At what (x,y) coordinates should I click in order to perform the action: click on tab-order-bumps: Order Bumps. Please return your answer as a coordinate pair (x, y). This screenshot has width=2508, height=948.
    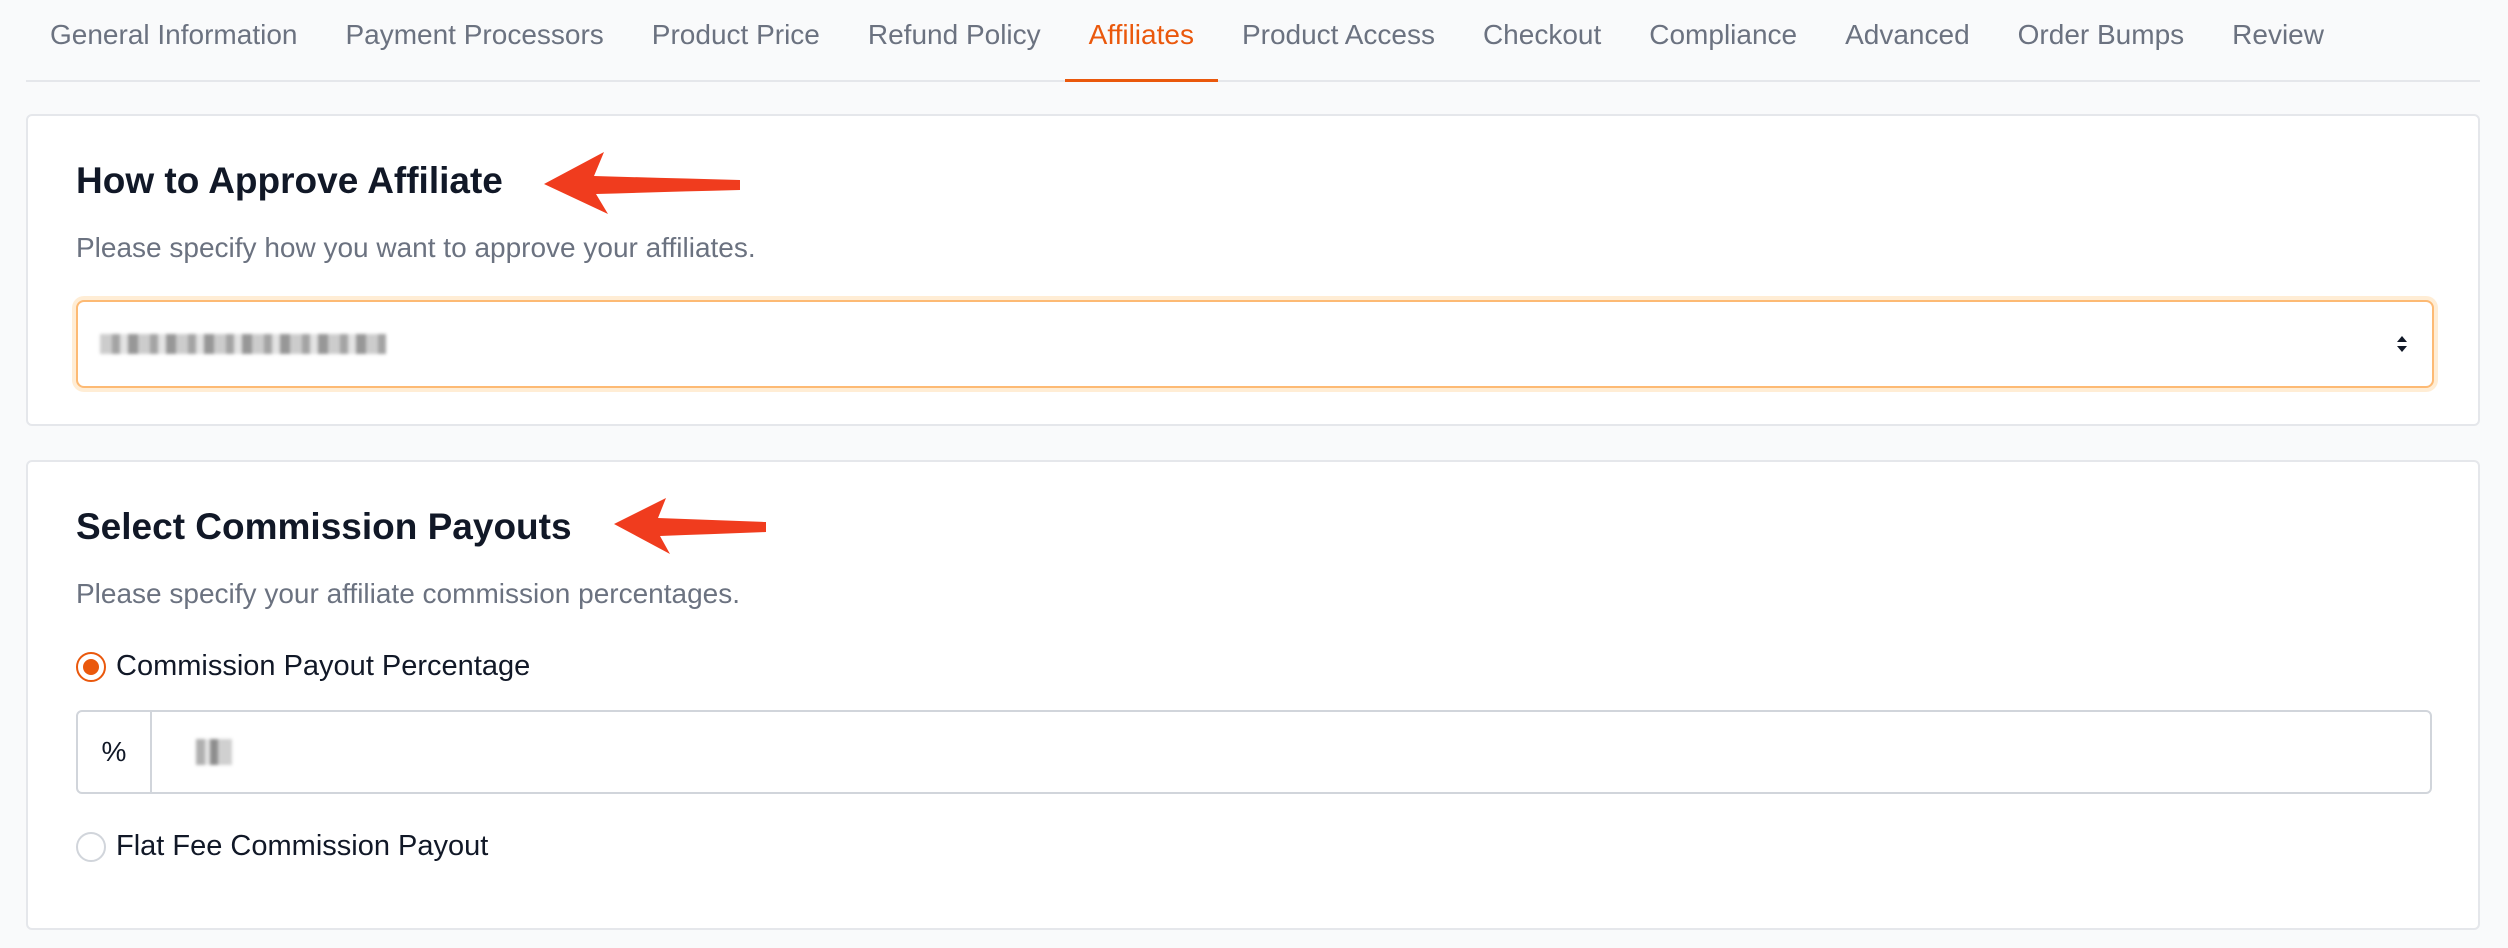
    Looking at the image, I should click on (2101, 40).